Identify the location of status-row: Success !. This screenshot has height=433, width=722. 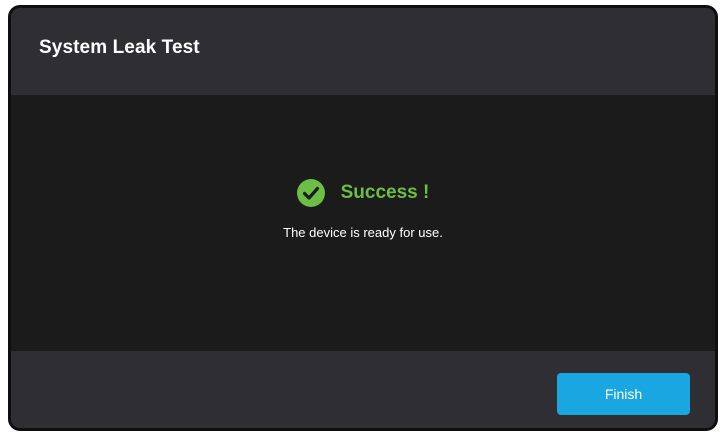
(363, 193).